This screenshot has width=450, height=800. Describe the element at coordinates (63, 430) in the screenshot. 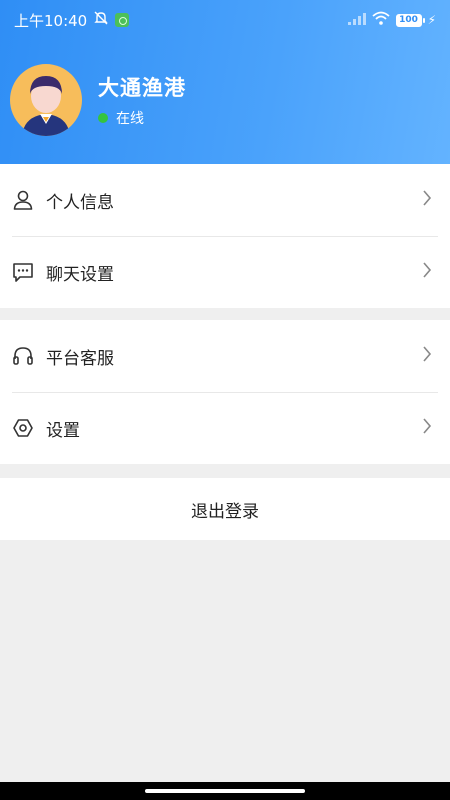

I see `menu-item-label: 设置` at that location.